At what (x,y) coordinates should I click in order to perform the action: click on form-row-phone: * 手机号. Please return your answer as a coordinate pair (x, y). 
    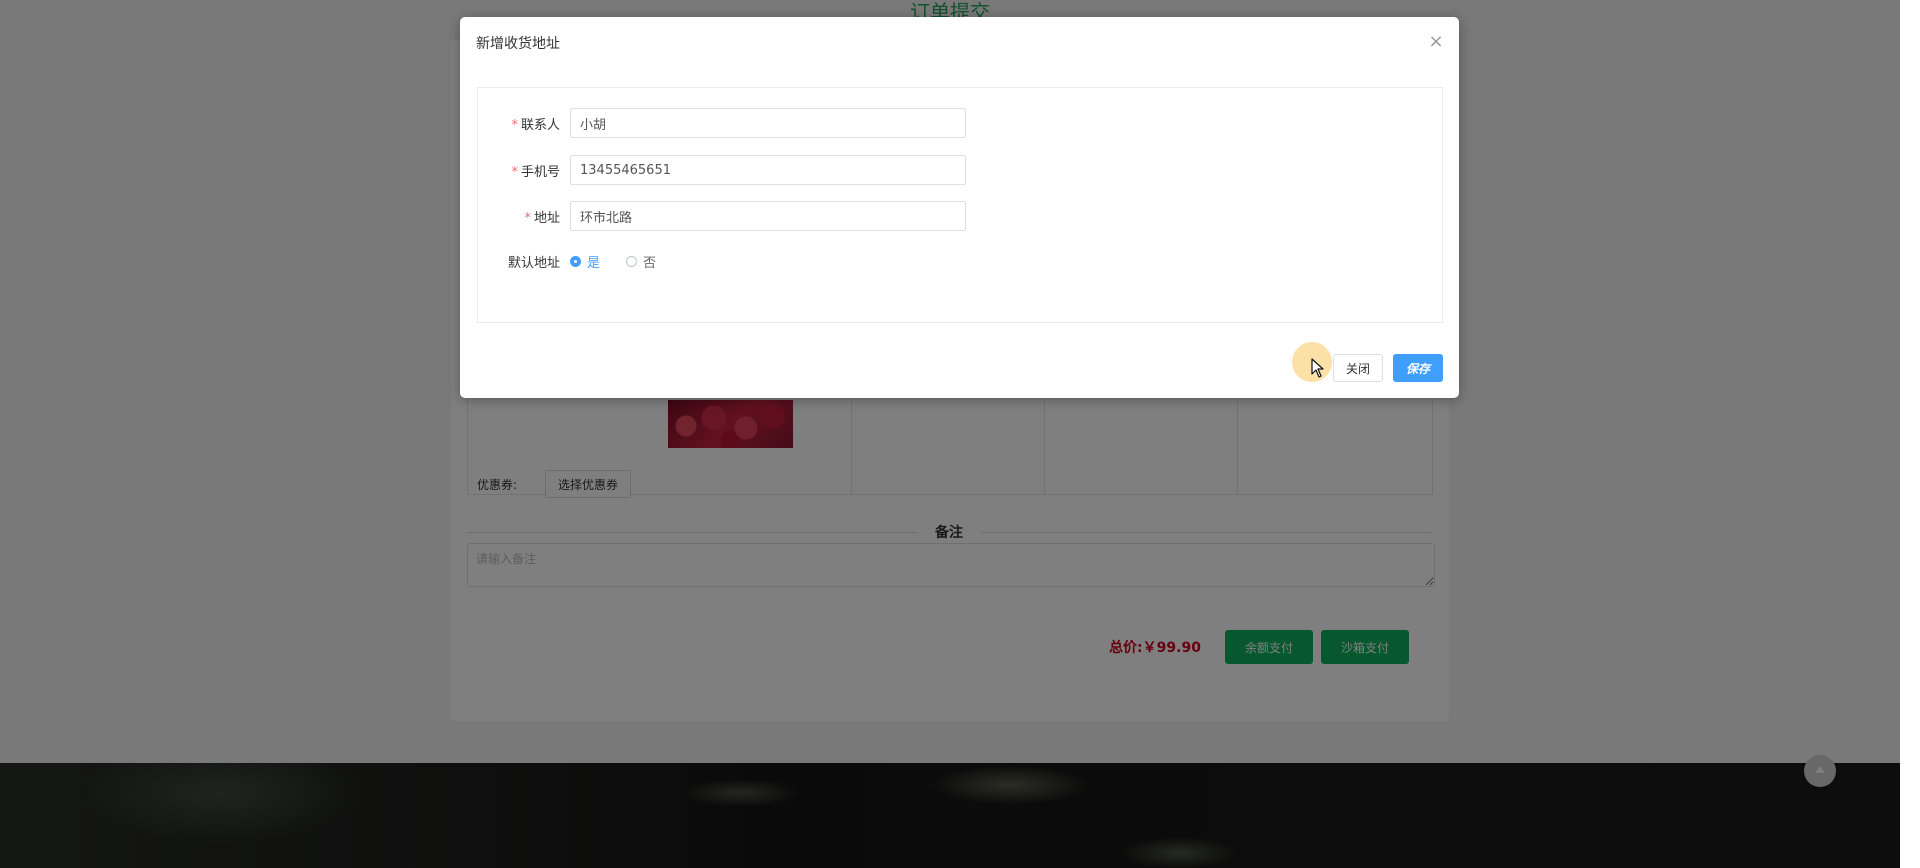
    Looking at the image, I should click on (722, 170).